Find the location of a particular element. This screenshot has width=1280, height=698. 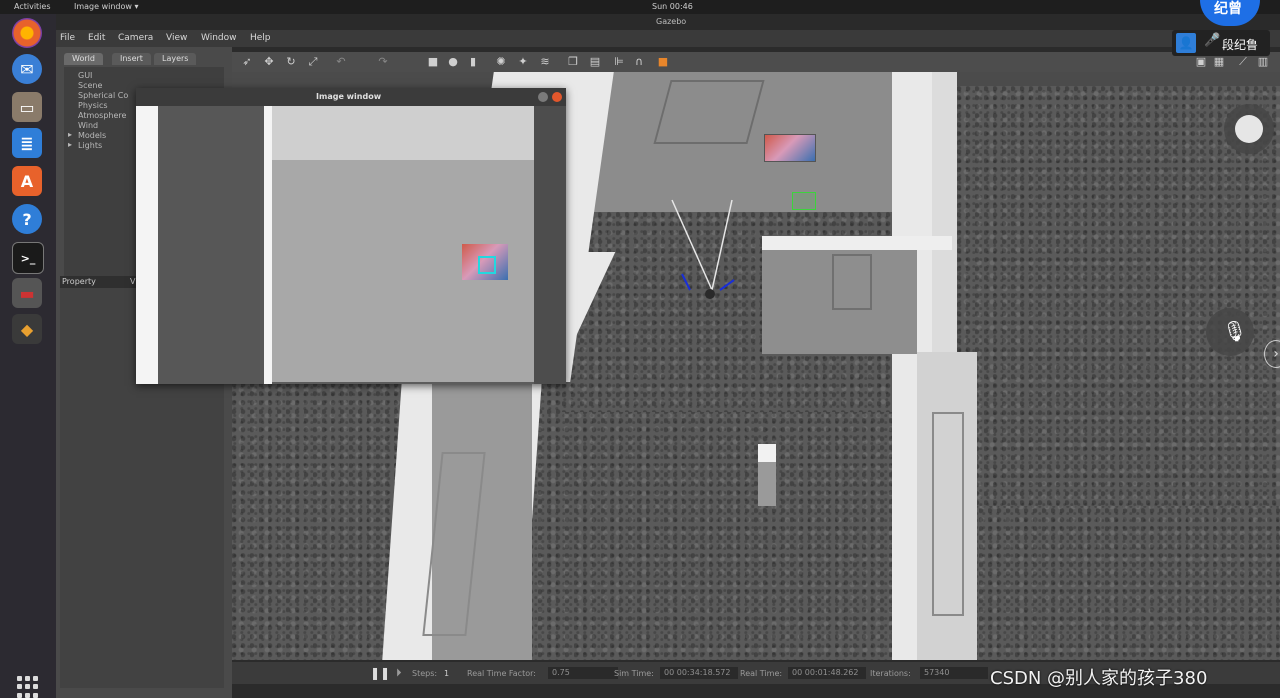

tree-item-scene: Scene is located at coordinates (90, 85).